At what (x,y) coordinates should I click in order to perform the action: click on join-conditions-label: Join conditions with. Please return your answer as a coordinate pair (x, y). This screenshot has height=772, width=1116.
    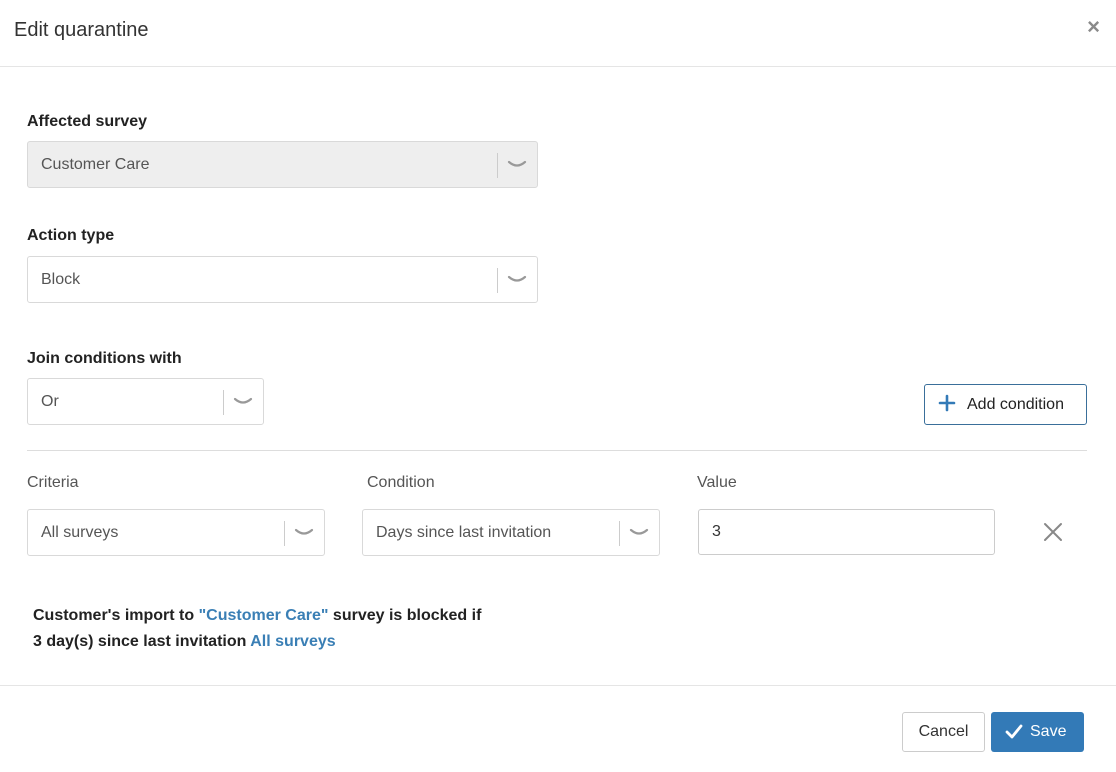
    Looking at the image, I should click on (104, 358).